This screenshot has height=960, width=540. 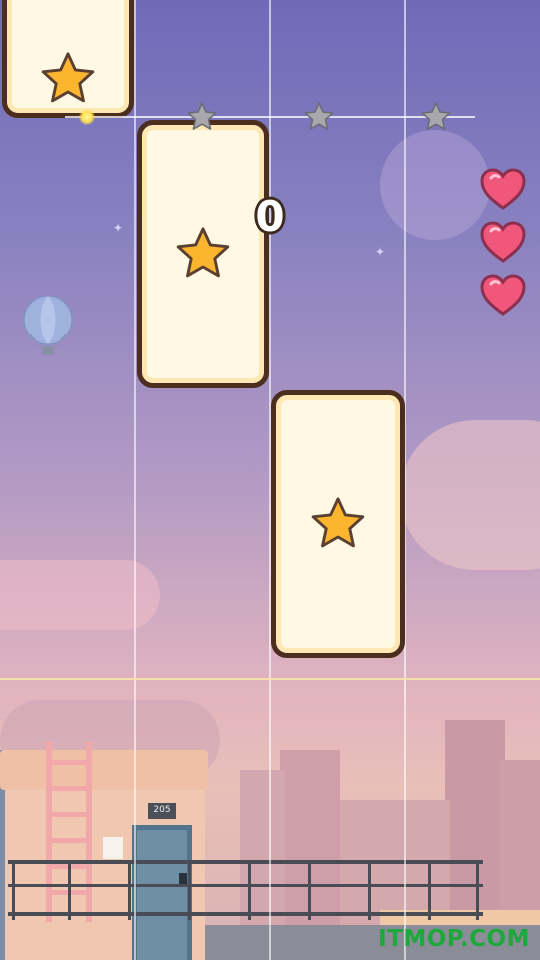 I want to click on hit-line, so click(x=270, y=679).